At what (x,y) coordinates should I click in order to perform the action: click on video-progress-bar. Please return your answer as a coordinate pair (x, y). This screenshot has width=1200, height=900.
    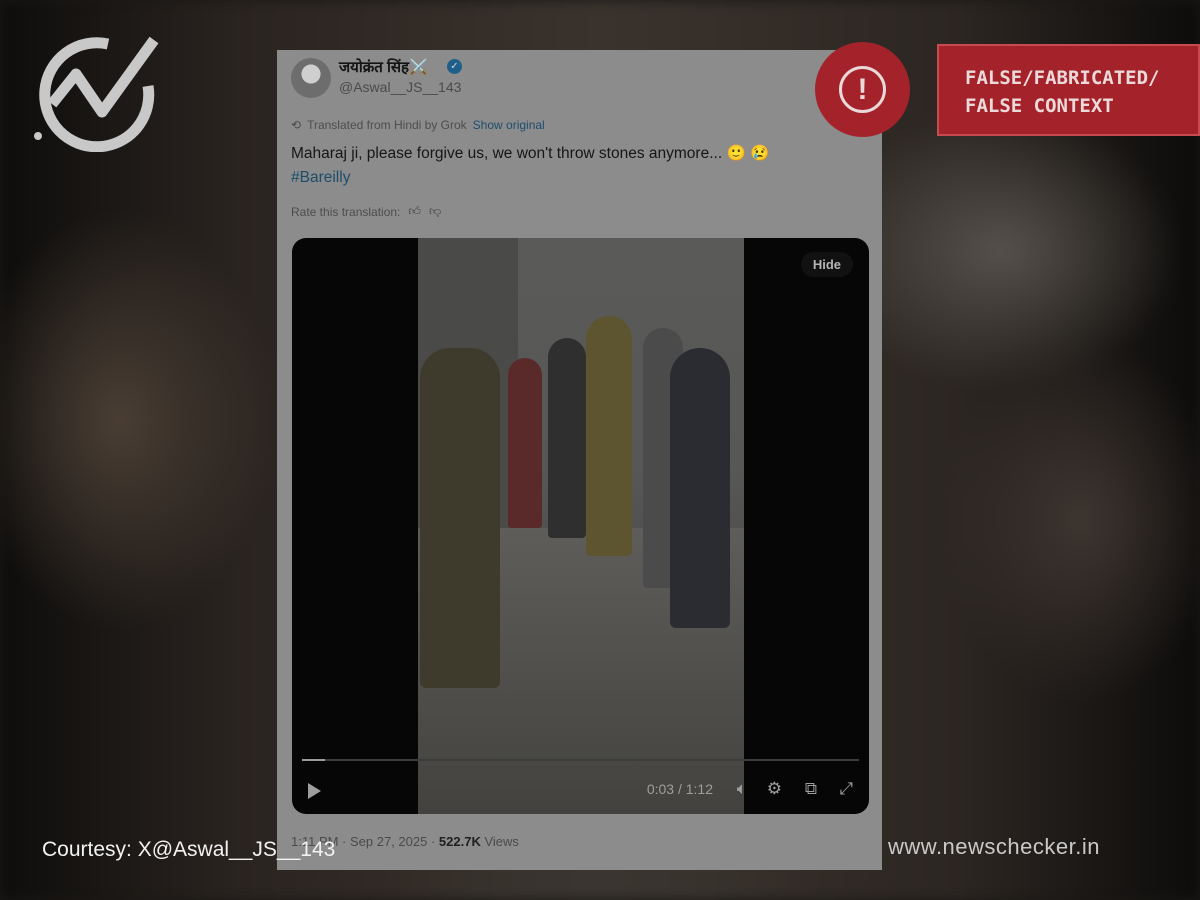
    Looking at the image, I should click on (580, 760).